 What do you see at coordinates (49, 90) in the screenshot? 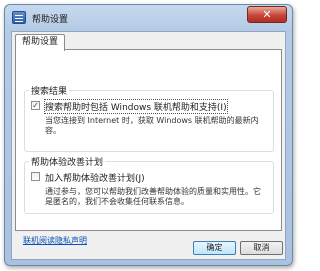
I see `search-results-group-title: 搜索结果` at bounding box center [49, 90].